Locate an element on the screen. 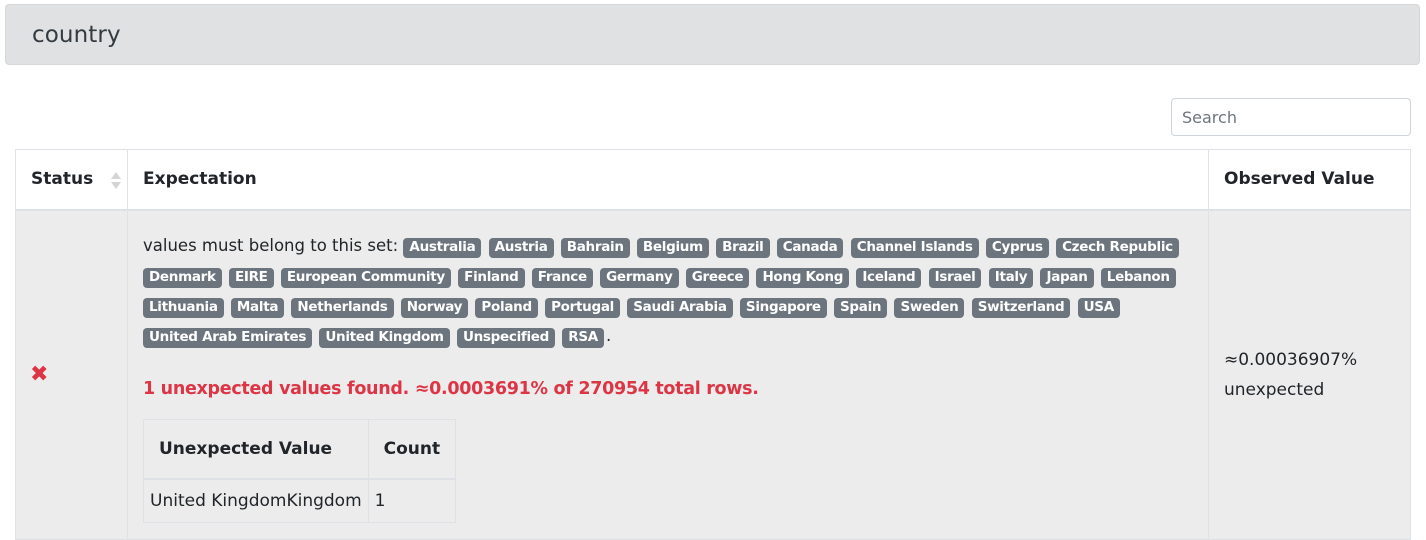 This screenshot has width=1426, height=540. value-badge: Italy is located at coordinates (1011, 277).